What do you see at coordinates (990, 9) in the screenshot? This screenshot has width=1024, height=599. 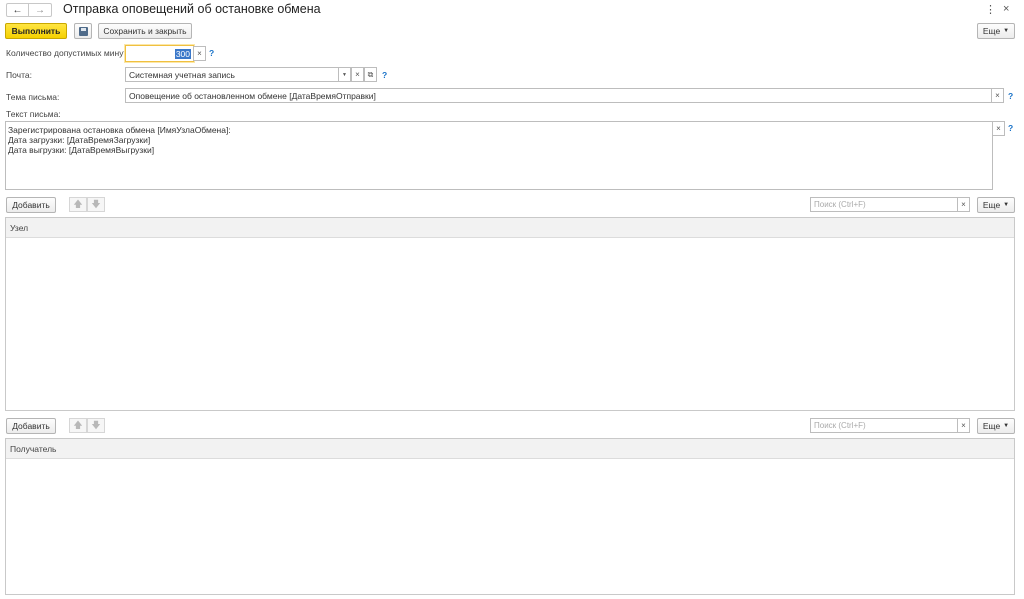 I see `more-menu-icon: ⋮` at bounding box center [990, 9].